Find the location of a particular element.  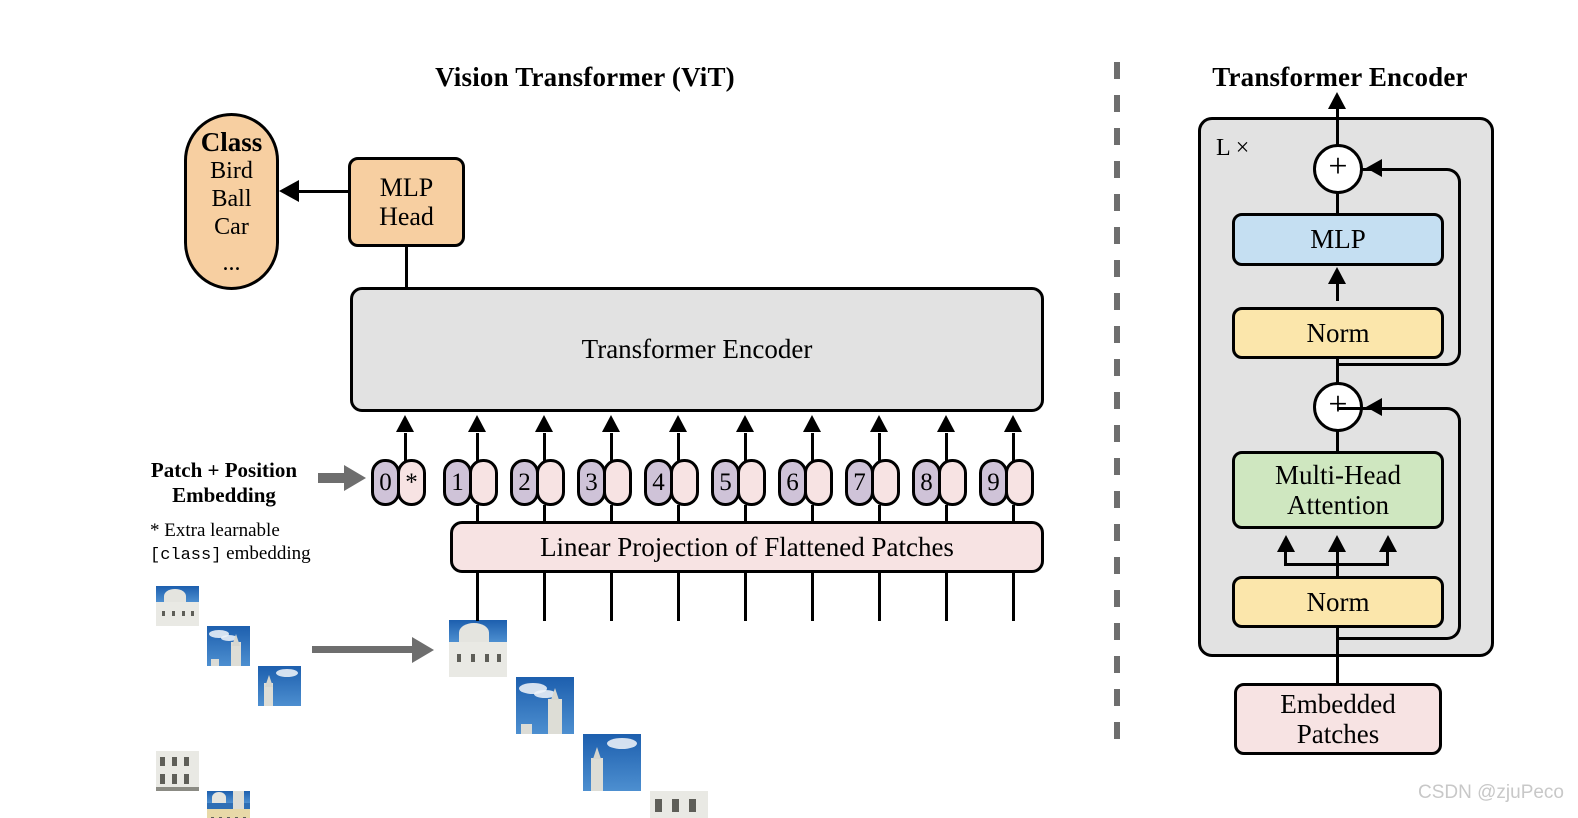

class-title: Class is located at coordinates (231, 142).